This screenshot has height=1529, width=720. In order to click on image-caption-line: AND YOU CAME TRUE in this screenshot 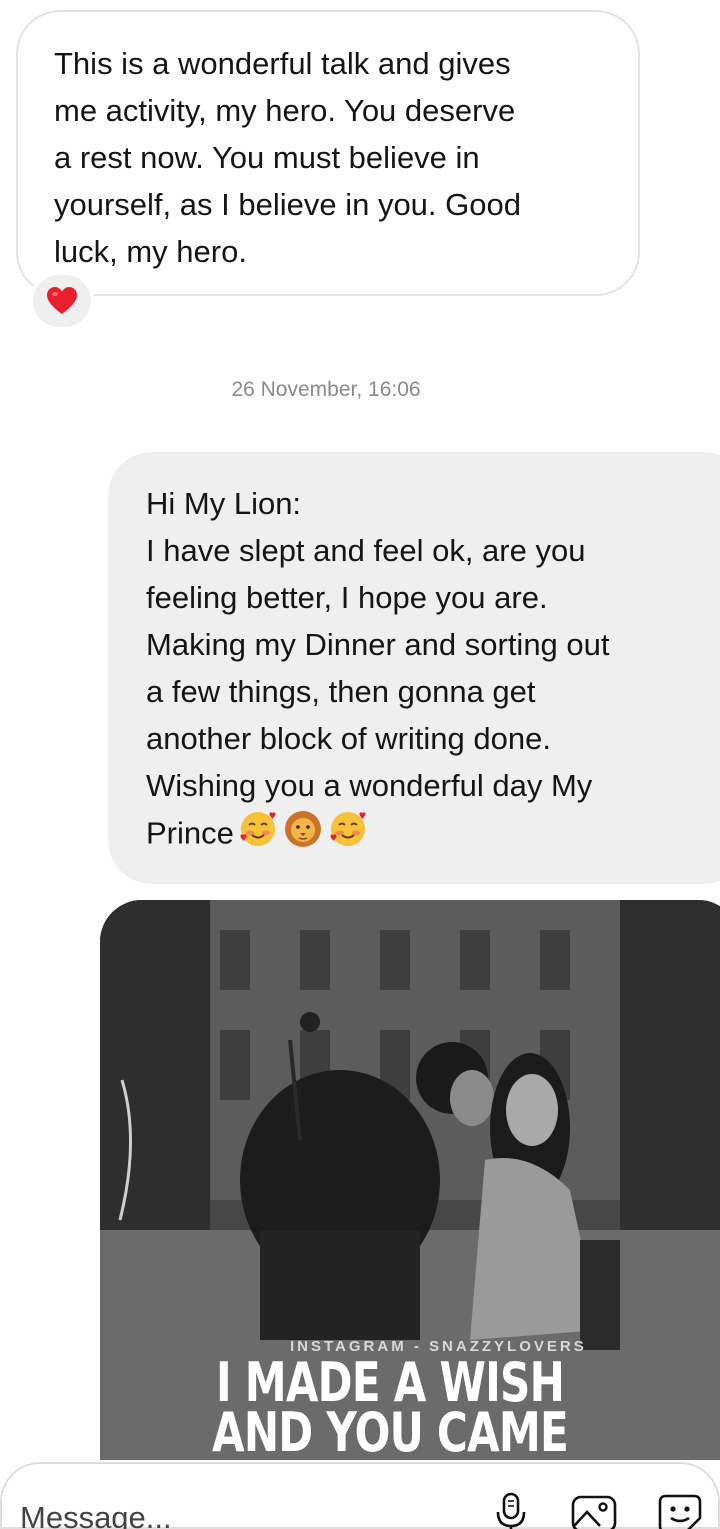, I will do `click(390, 1431)`.